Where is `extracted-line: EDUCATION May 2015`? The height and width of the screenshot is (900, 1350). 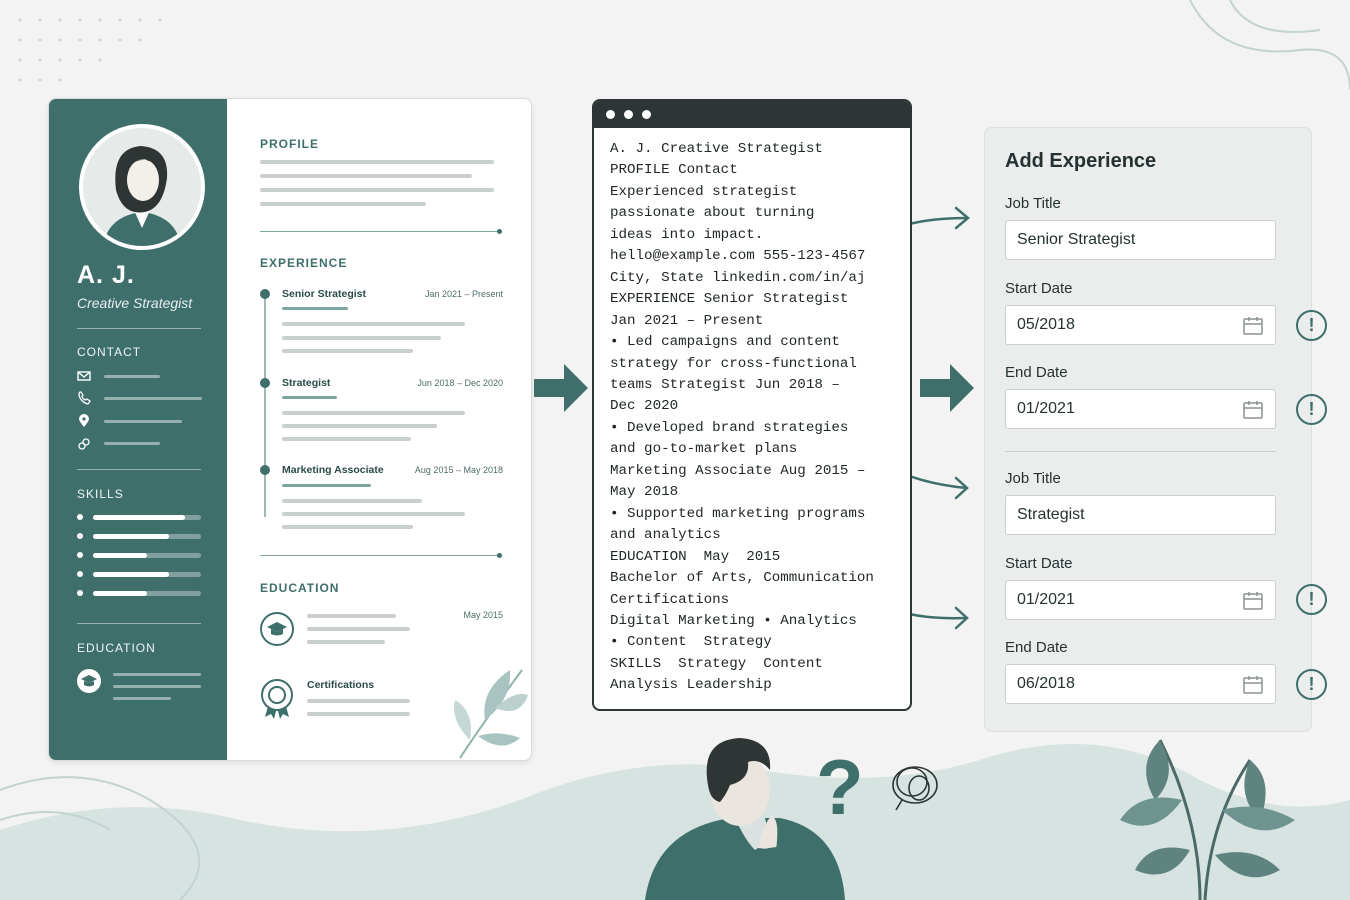 extracted-line: EDUCATION May 2015 is located at coordinates (695, 556).